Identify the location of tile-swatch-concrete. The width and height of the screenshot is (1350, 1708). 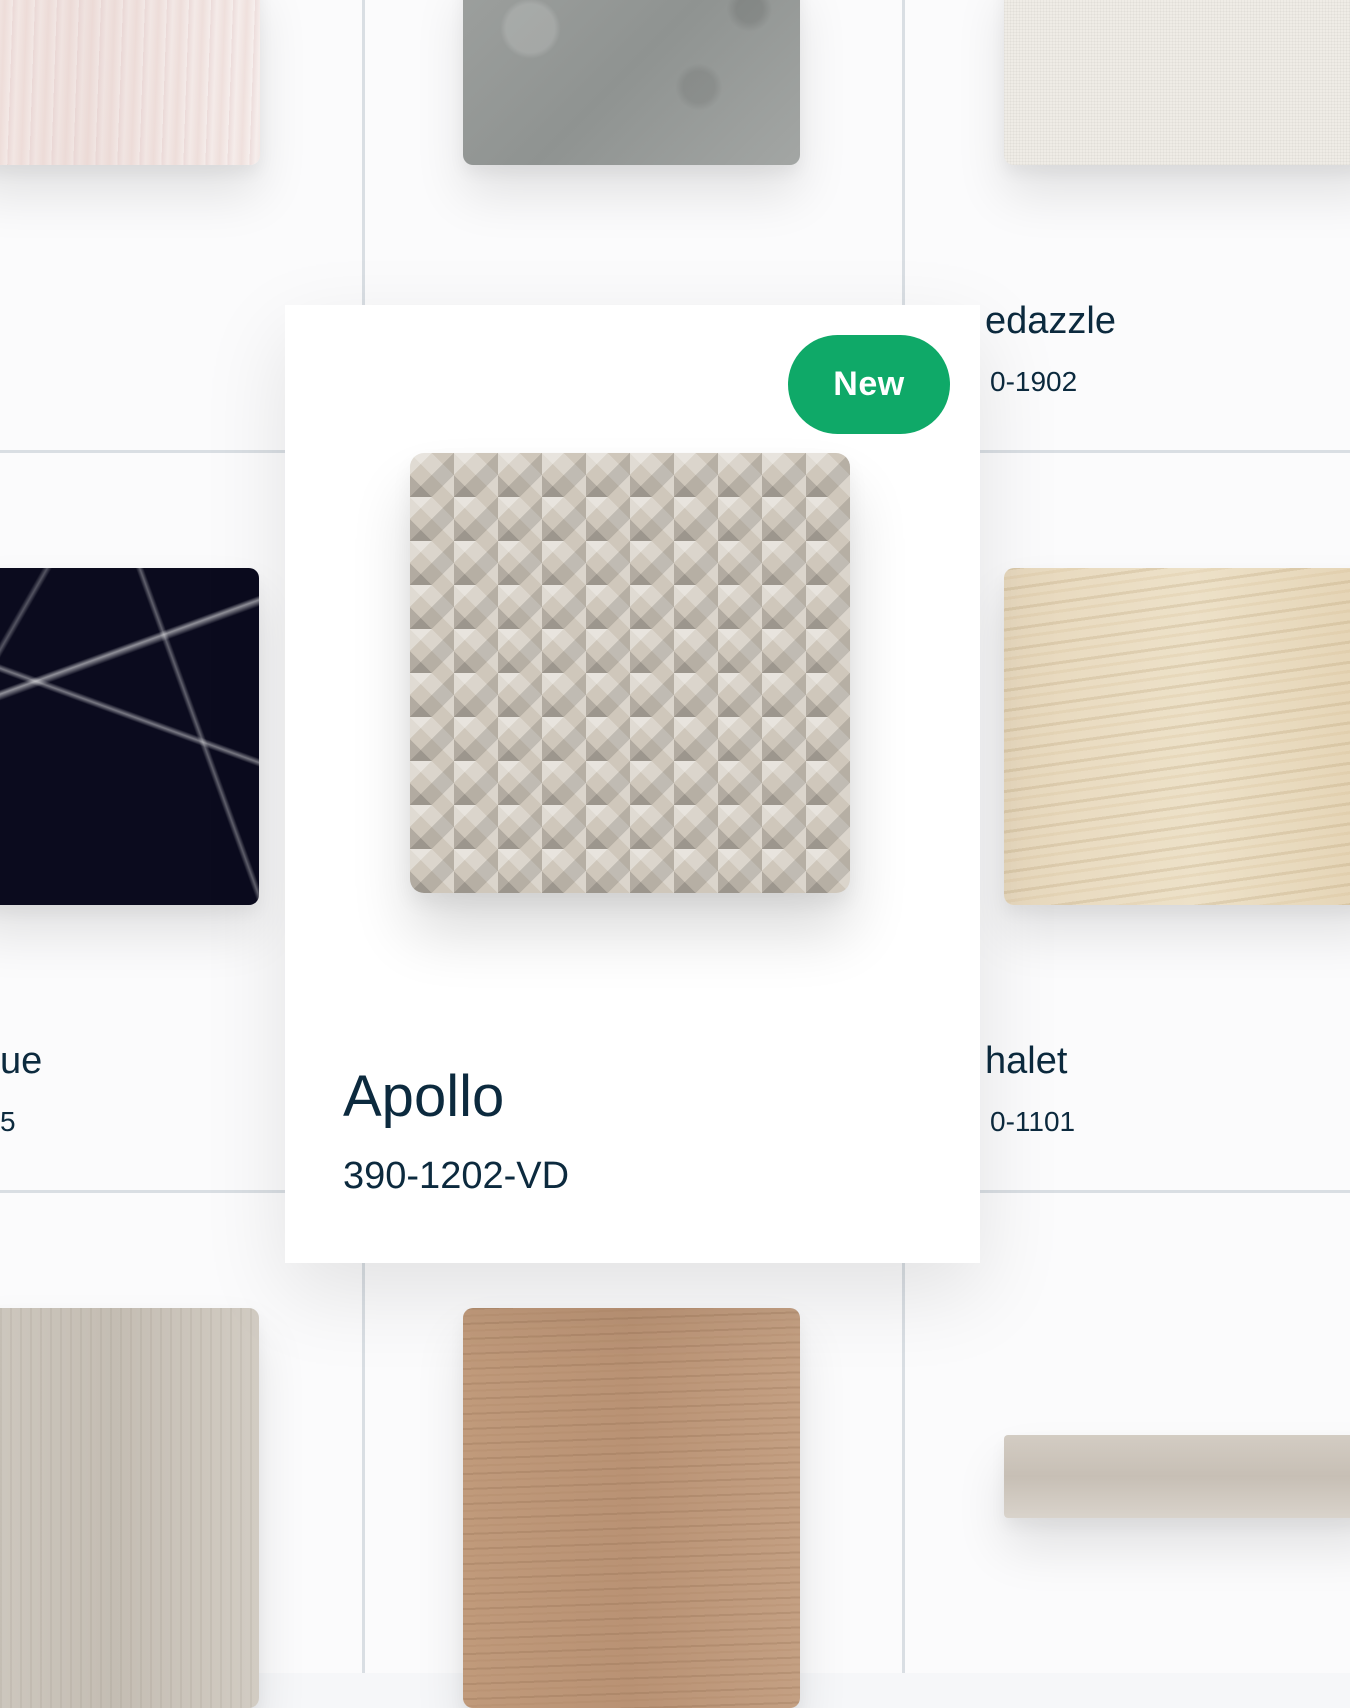
(631, 82).